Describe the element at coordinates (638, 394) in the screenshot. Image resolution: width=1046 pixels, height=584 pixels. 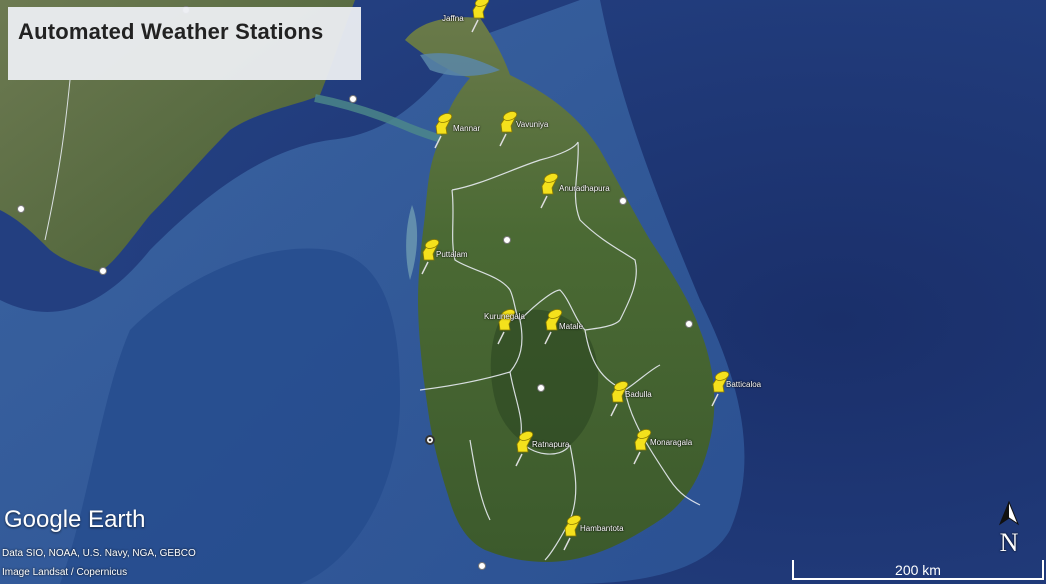
I see `station-label: Badulla` at that location.